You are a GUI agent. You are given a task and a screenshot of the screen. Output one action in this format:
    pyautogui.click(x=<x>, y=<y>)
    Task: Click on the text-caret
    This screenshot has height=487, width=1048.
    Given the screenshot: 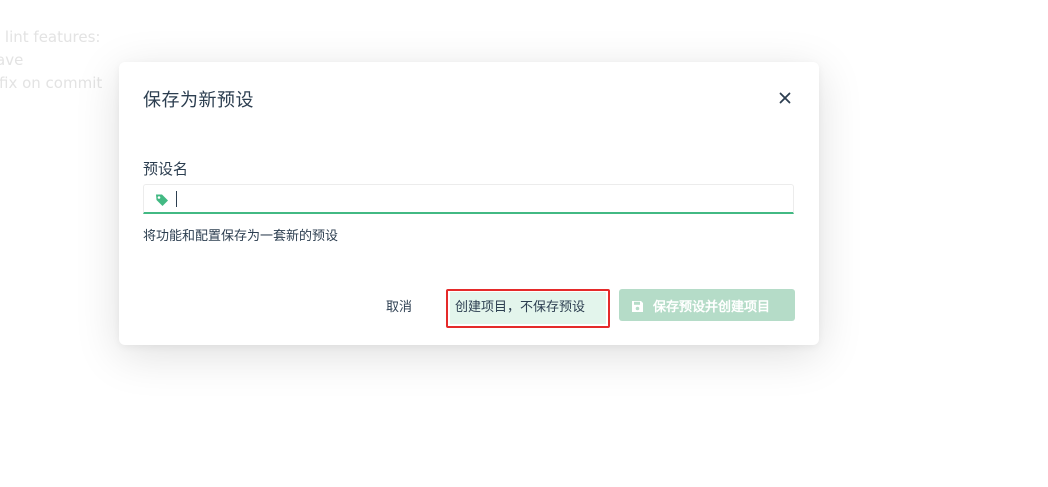 What is the action you would take?
    pyautogui.click(x=176, y=199)
    